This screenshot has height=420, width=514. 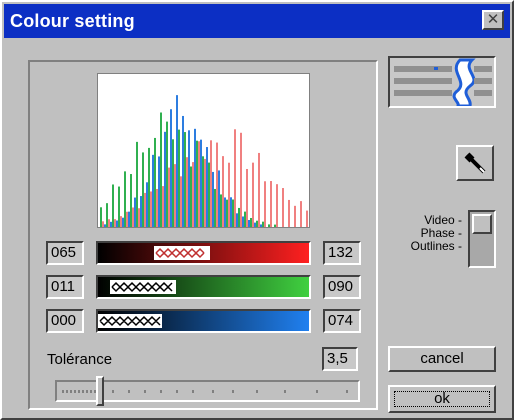 I want to click on red-range-bar, so click(x=203, y=253).